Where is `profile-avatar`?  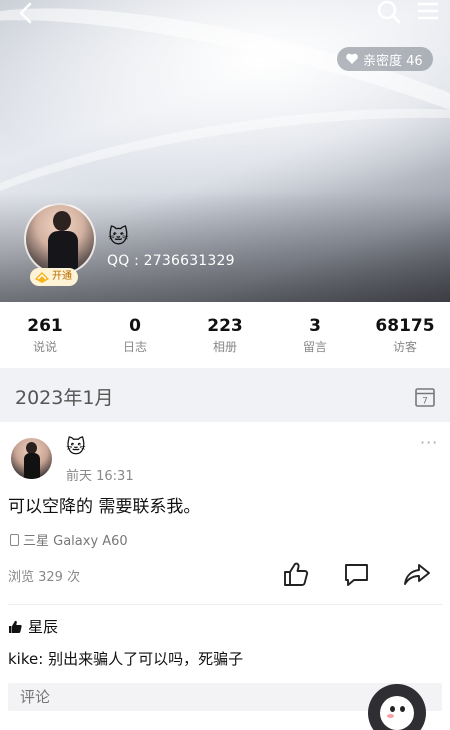
profile-avatar is located at coordinates (60, 239).